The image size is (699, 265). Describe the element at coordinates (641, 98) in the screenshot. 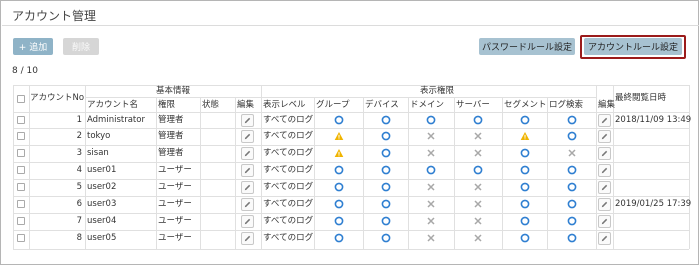

I see `header-last-access: 最終閲覧日時` at that location.